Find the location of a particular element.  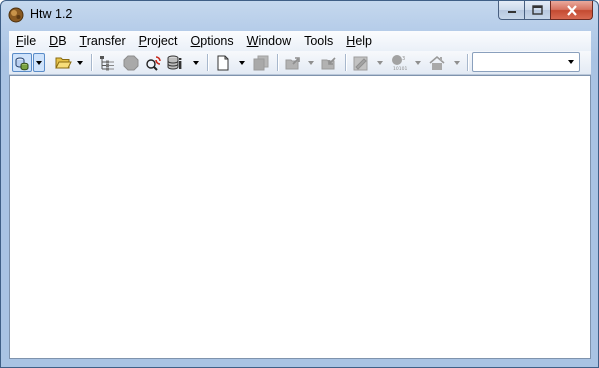

copy-documents-icon is located at coordinates (261, 62).